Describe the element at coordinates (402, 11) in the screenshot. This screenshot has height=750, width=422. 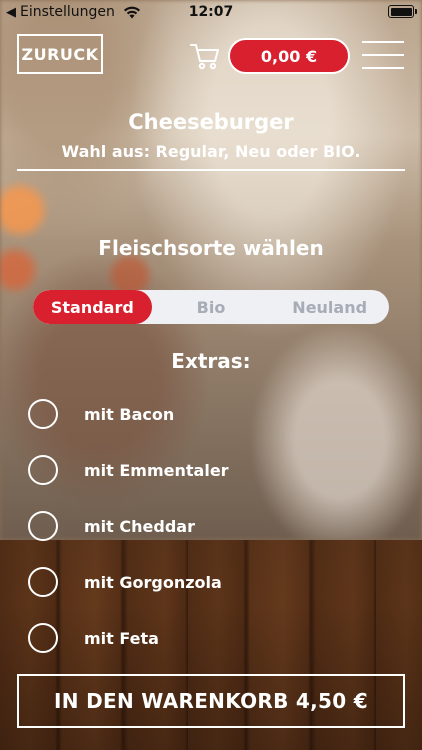
I see `battery-icon` at that location.